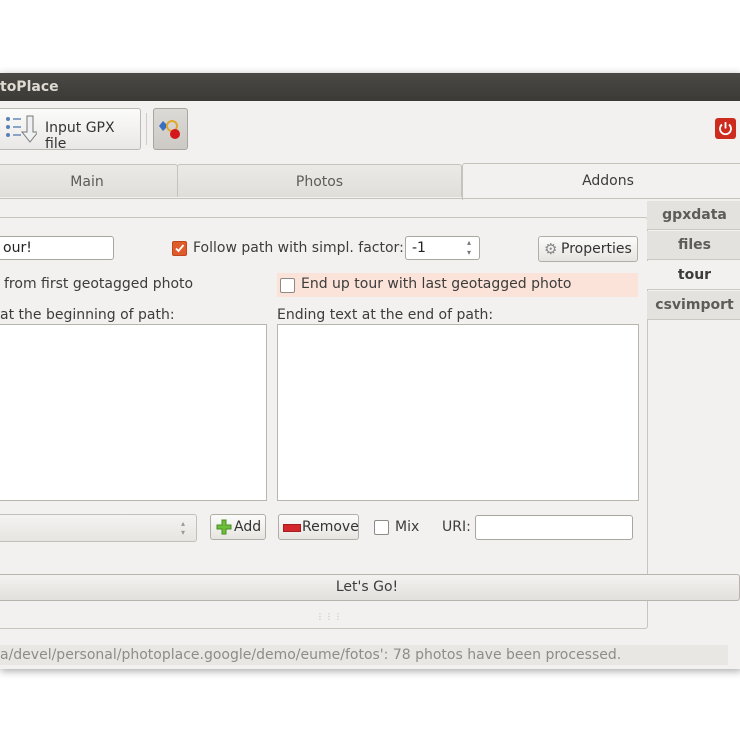 This screenshot has width=740, height=740. I want to click on check-icon, so click(180, 248).